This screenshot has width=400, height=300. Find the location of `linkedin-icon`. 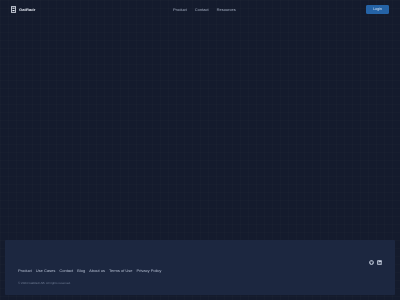

linkedin-icon is located at coordinates (379, 258).